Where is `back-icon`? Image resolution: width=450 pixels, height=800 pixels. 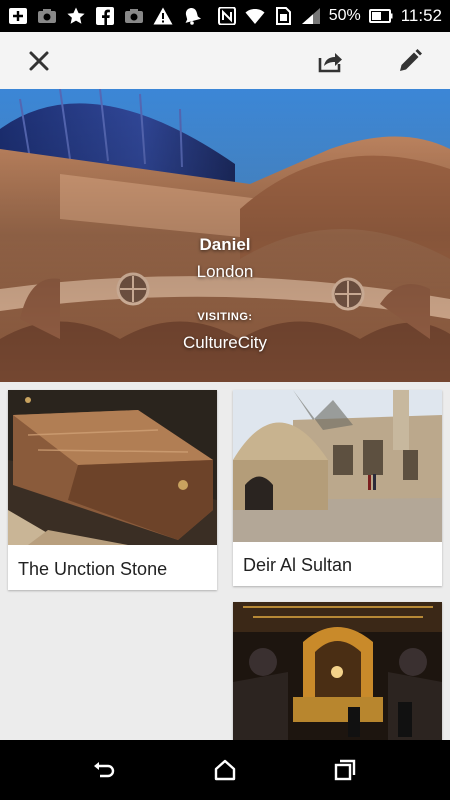 back-icon is located at coordinates (104, 770).